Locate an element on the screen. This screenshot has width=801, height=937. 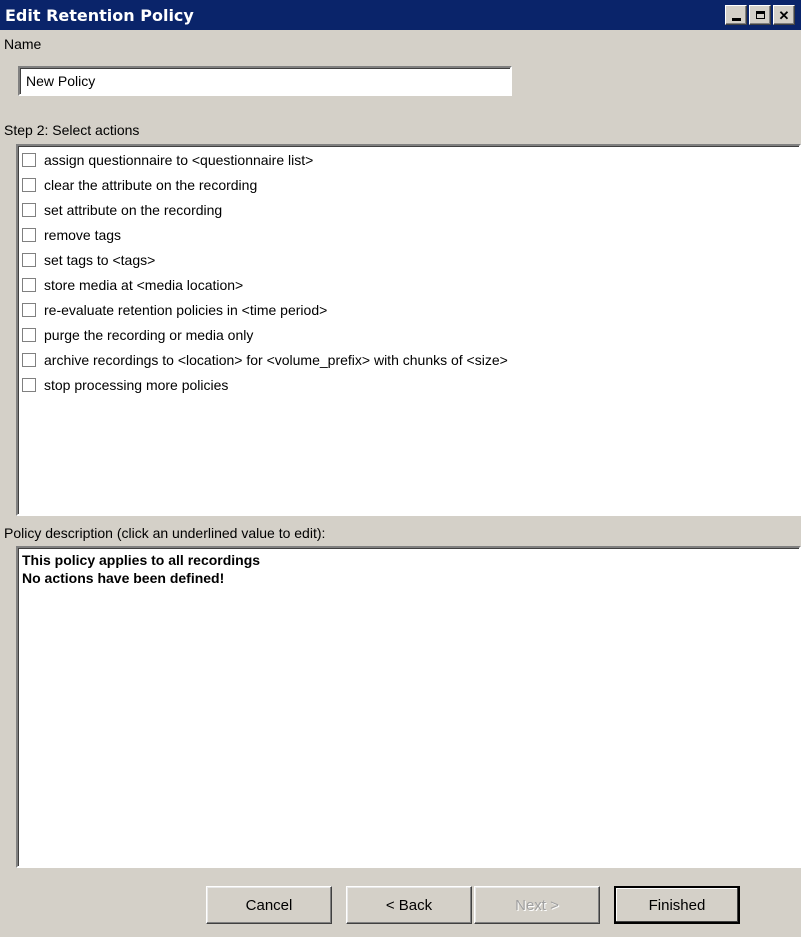
actions-label: Step 2: Select actions is located at coordinates (72, 130).